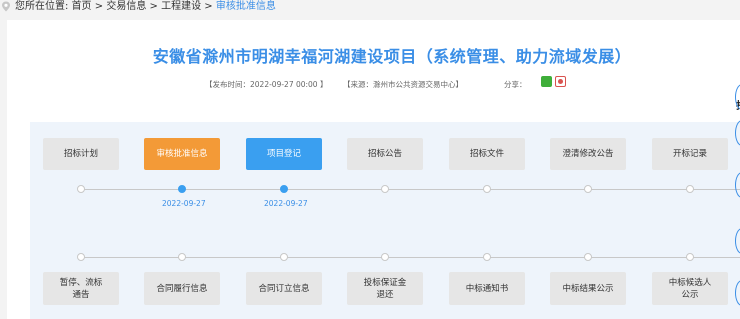 Image resolution: width=740 pixels, height=319 pixels. What do you see at coordinates (690, 154) in the screenshot?
I see `step-bid-opening-record: 开标记录` at bounding box center [690, 154].